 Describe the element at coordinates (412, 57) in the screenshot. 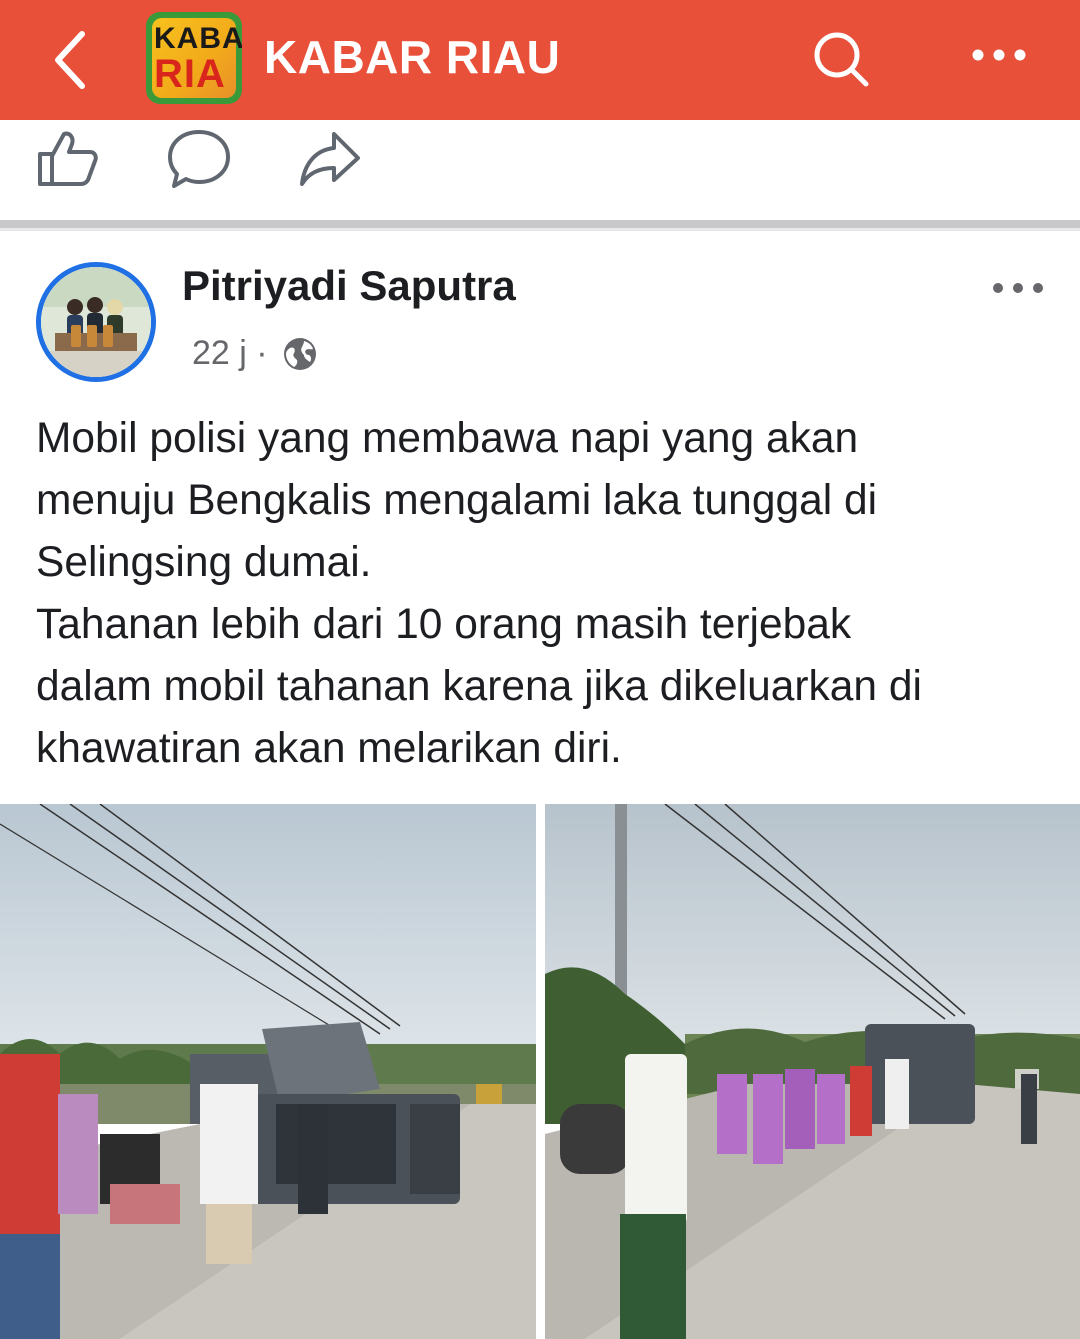

I see `page-title: KABAR RIAU` at that location.